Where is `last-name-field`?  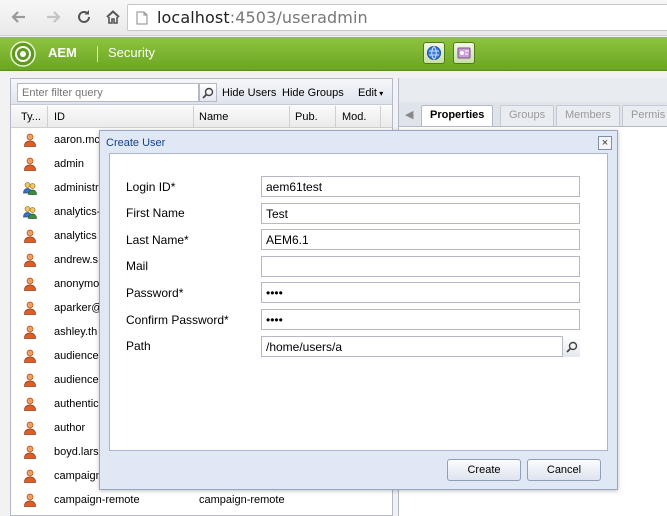 last-name-field is located at coordinates (420, 239).